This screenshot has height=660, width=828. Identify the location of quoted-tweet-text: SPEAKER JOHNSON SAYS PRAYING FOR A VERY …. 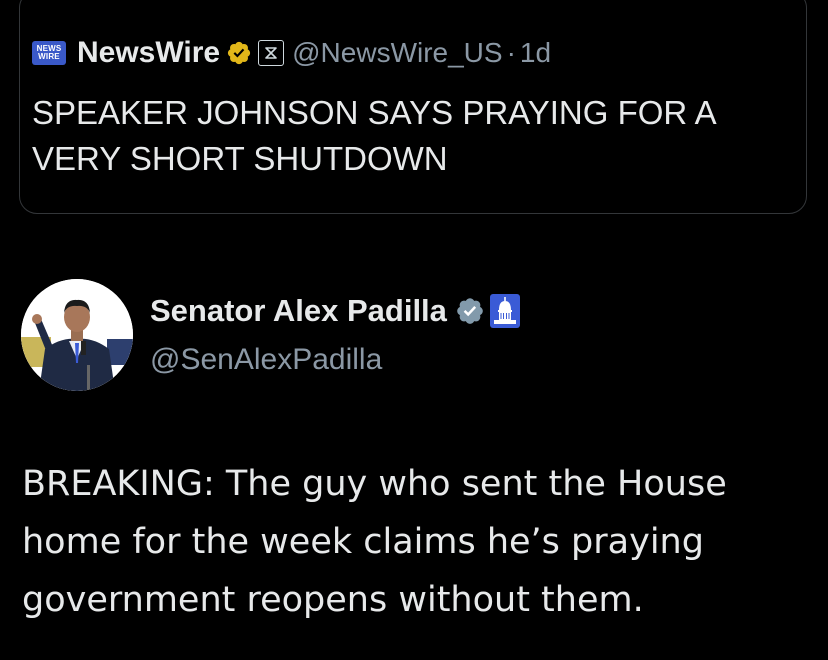
(373, 135).